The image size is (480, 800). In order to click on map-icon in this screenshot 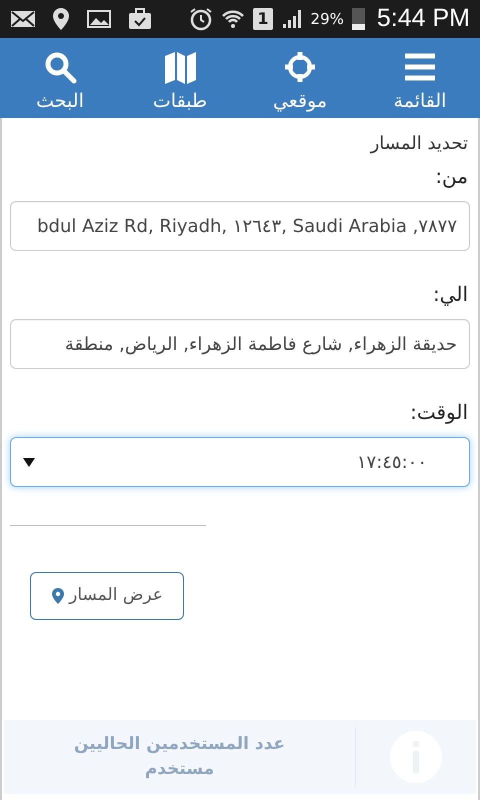, I will do `click(180, 68)`.